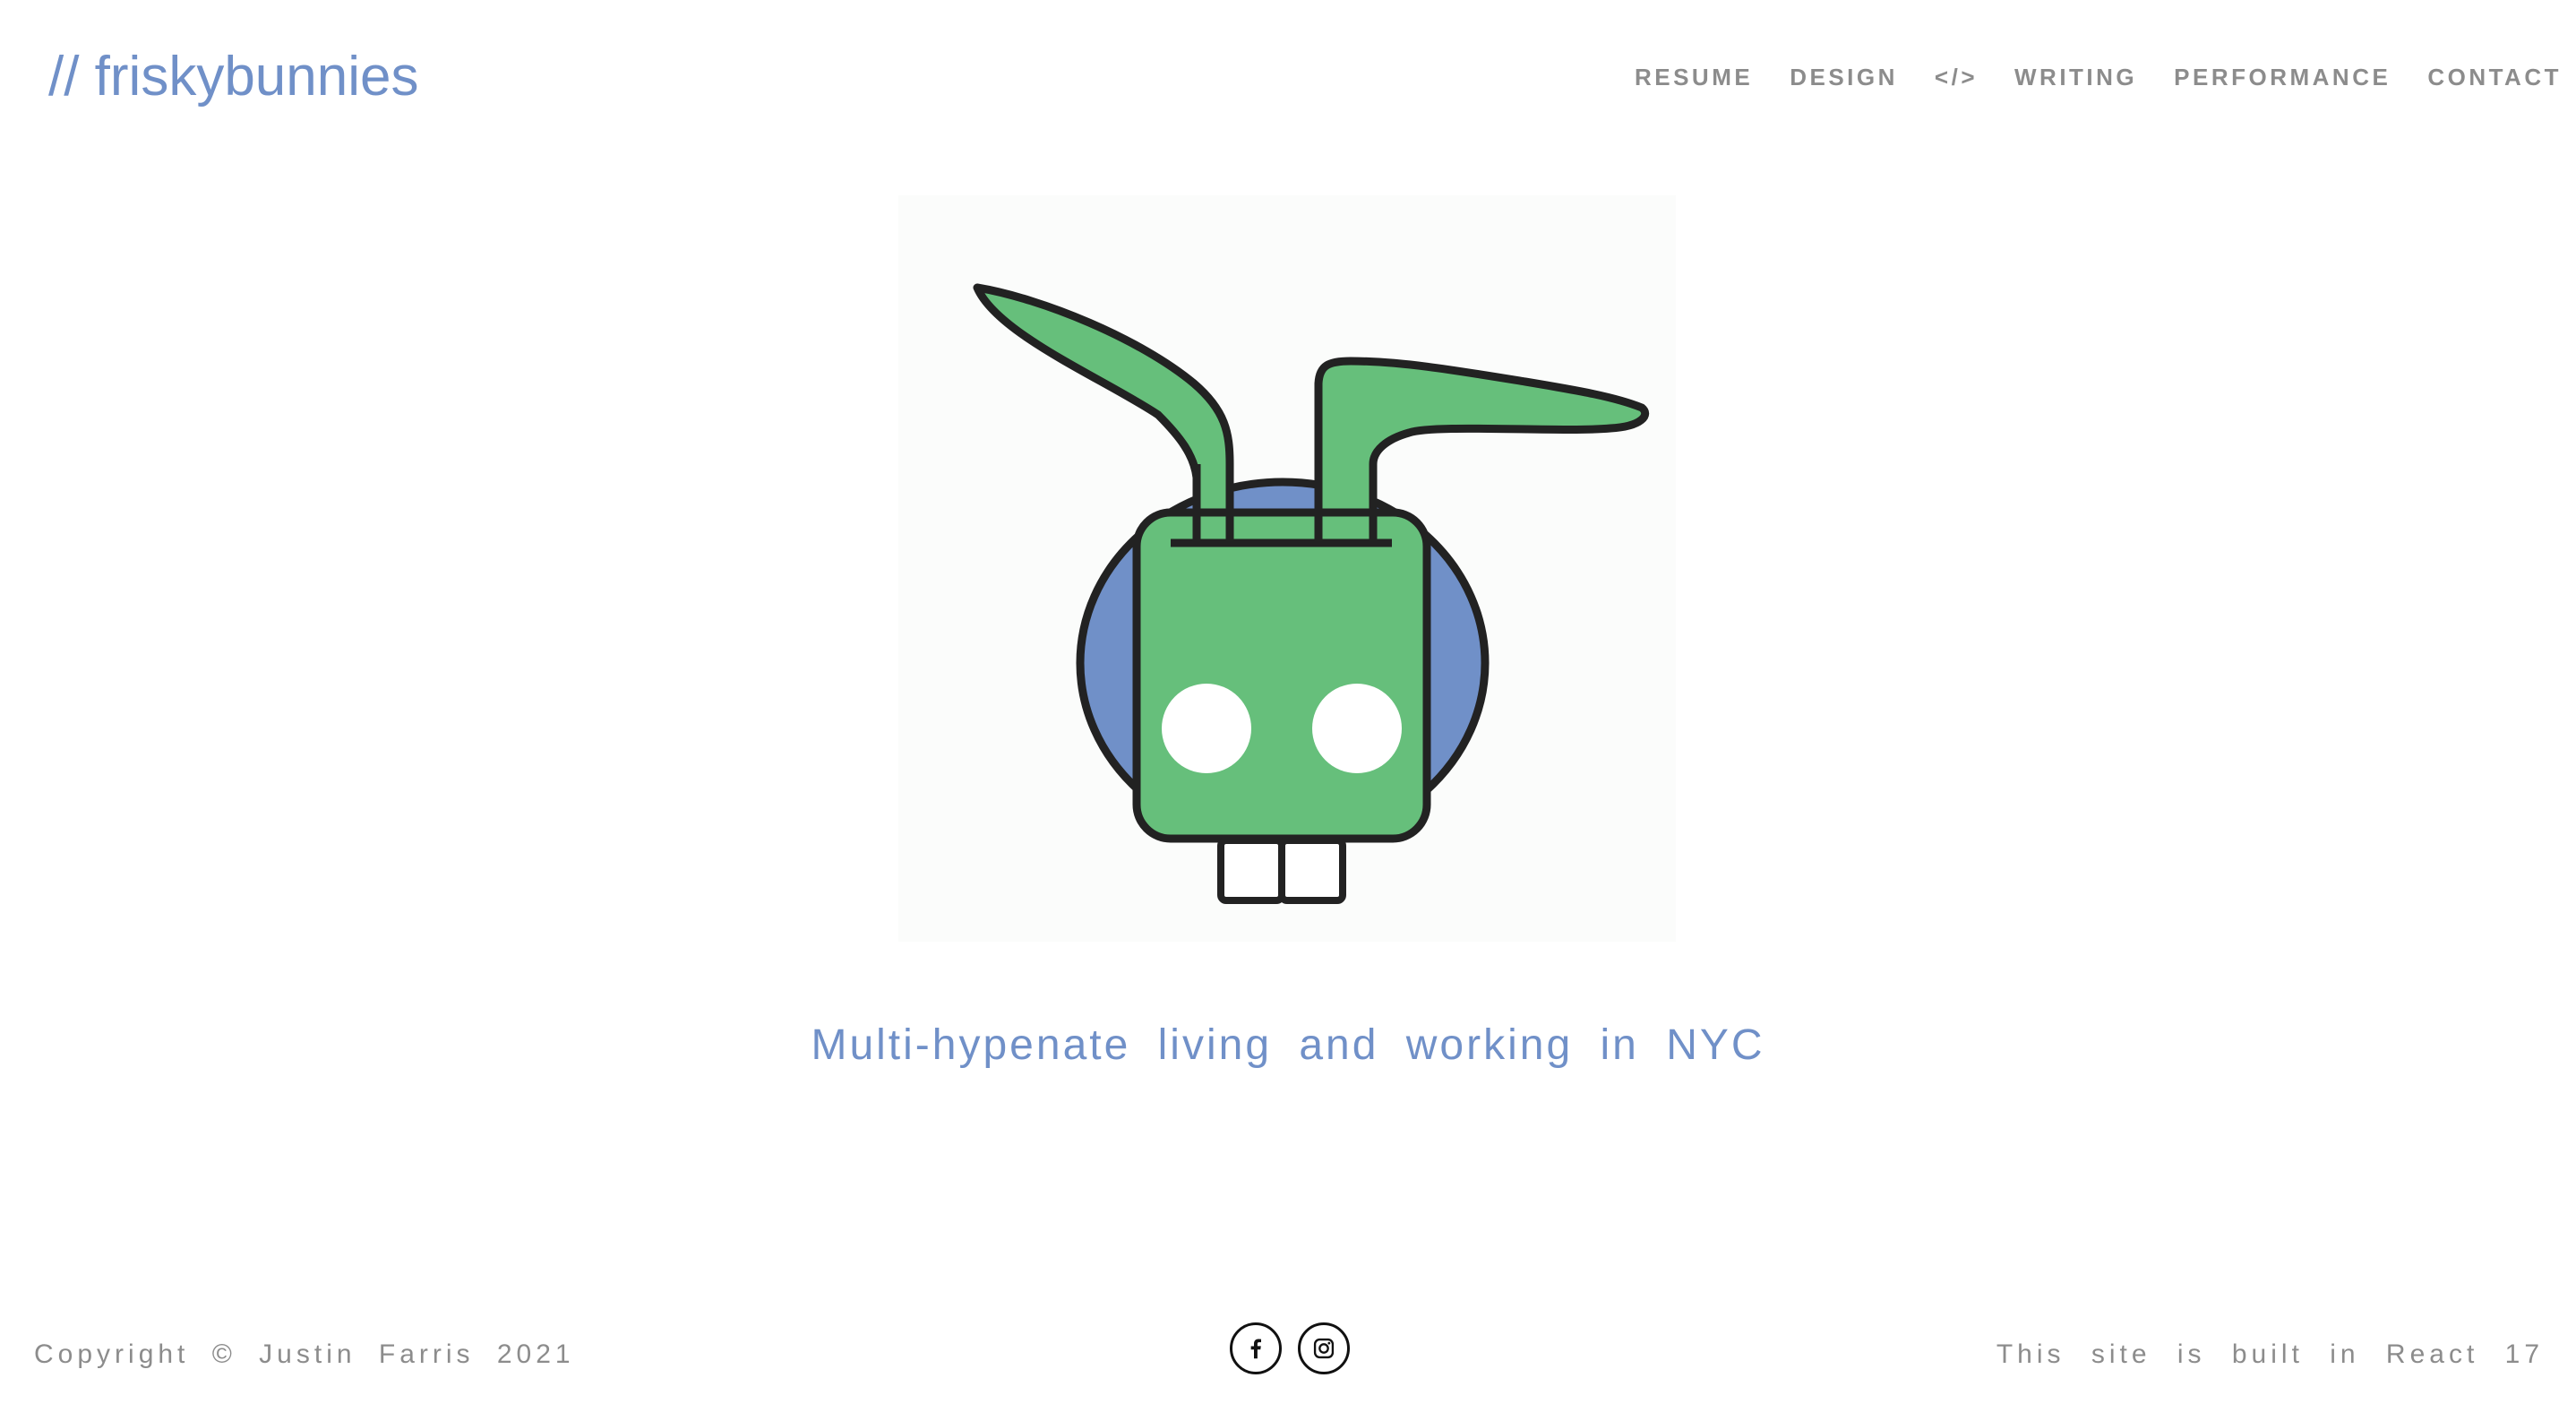 The width and height of the screenshot is (2576, 1421). I want to click on nav-code: </>, so click(1956, 77).